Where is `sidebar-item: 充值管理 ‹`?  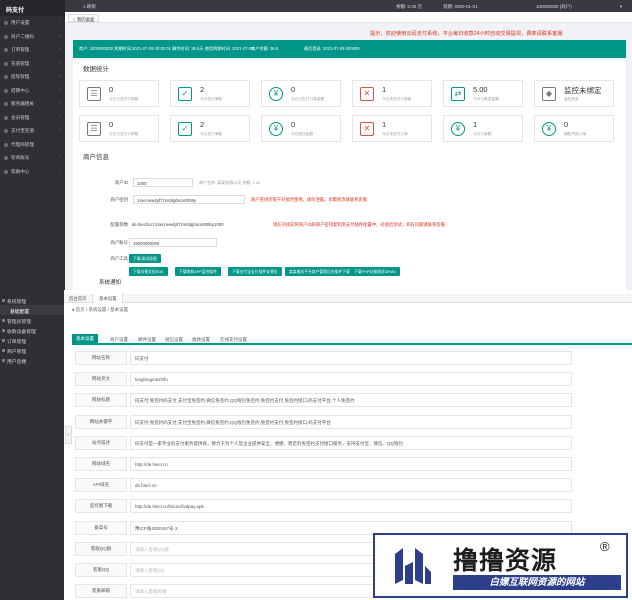 sidebar-item: 充值管理 ‹ is located at coordinates (32, 64).